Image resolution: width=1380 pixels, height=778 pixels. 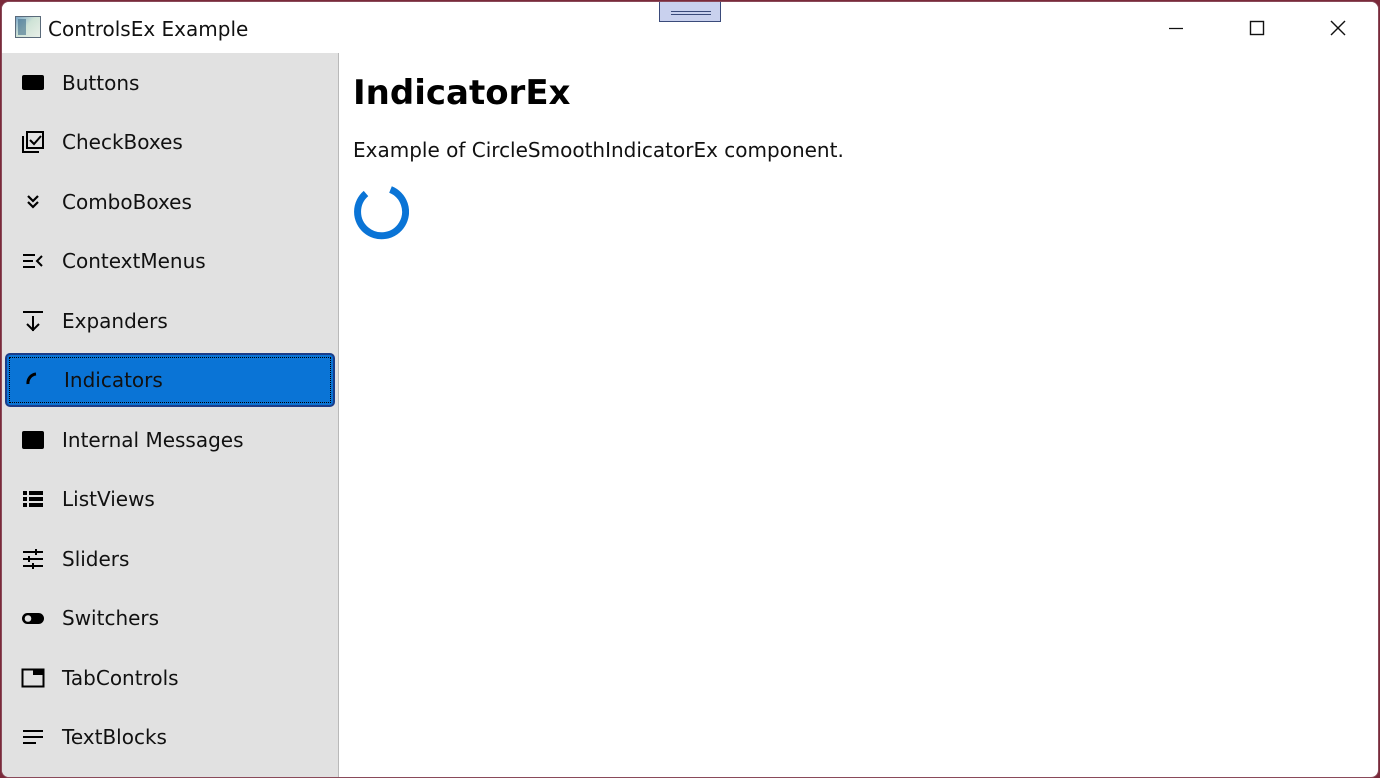 I want to click on circle-smooth-indicator, so click(x=381, y=212).